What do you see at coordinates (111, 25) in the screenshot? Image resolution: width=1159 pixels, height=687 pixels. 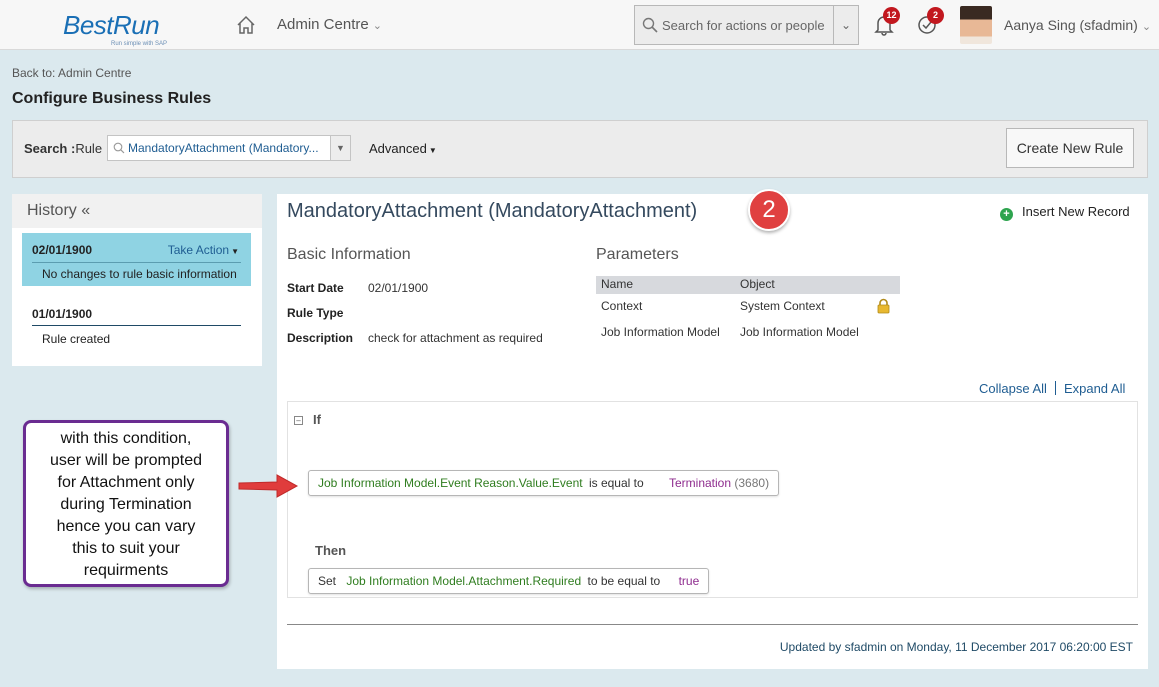 I see `logo-text: BestRun` at bounding box center [111, 25].